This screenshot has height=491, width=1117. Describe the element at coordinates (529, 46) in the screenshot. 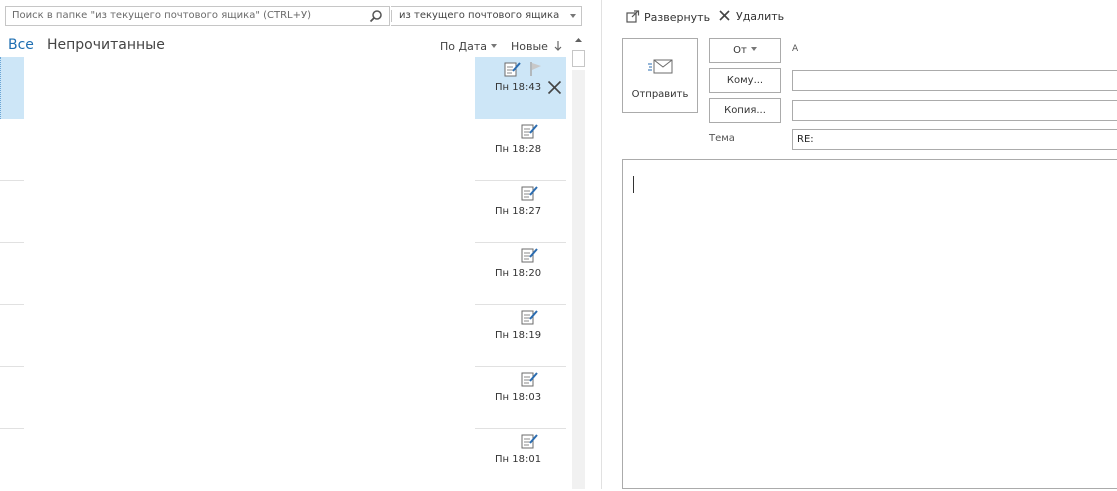

I see `sort-order-label: Новые` at that location.